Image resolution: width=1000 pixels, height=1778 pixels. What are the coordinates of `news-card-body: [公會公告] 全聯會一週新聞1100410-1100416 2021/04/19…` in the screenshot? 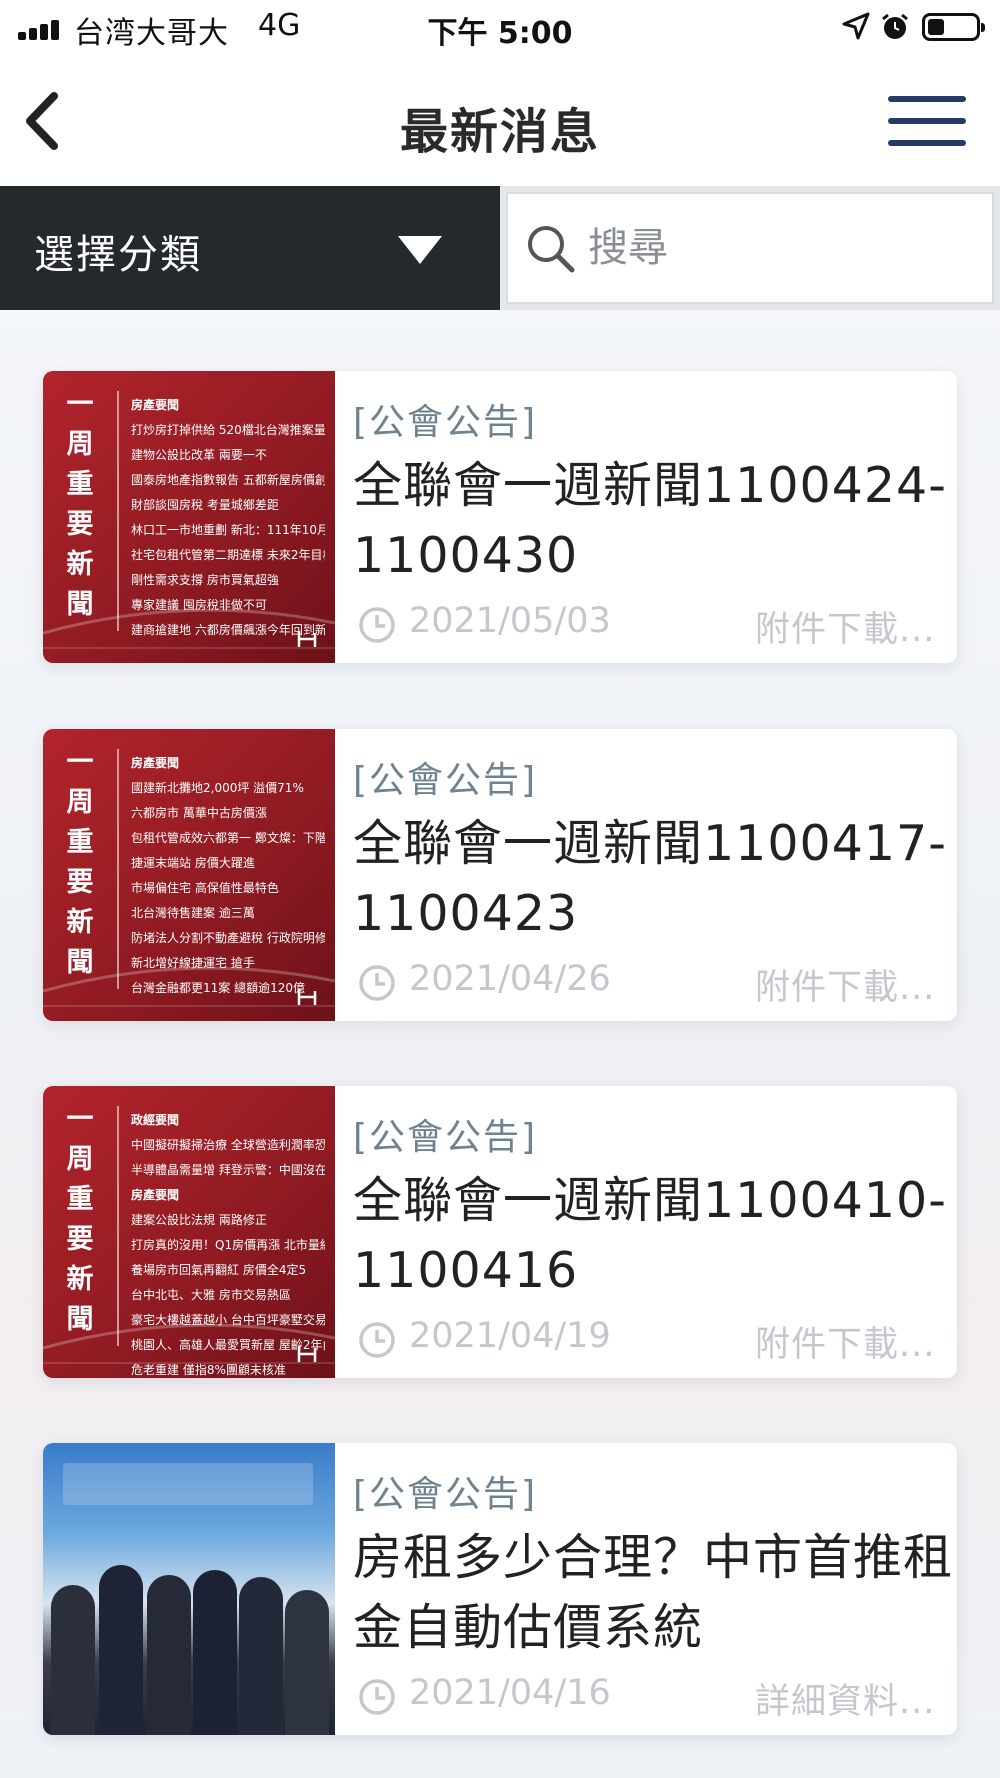 It's located at (646, 1232).